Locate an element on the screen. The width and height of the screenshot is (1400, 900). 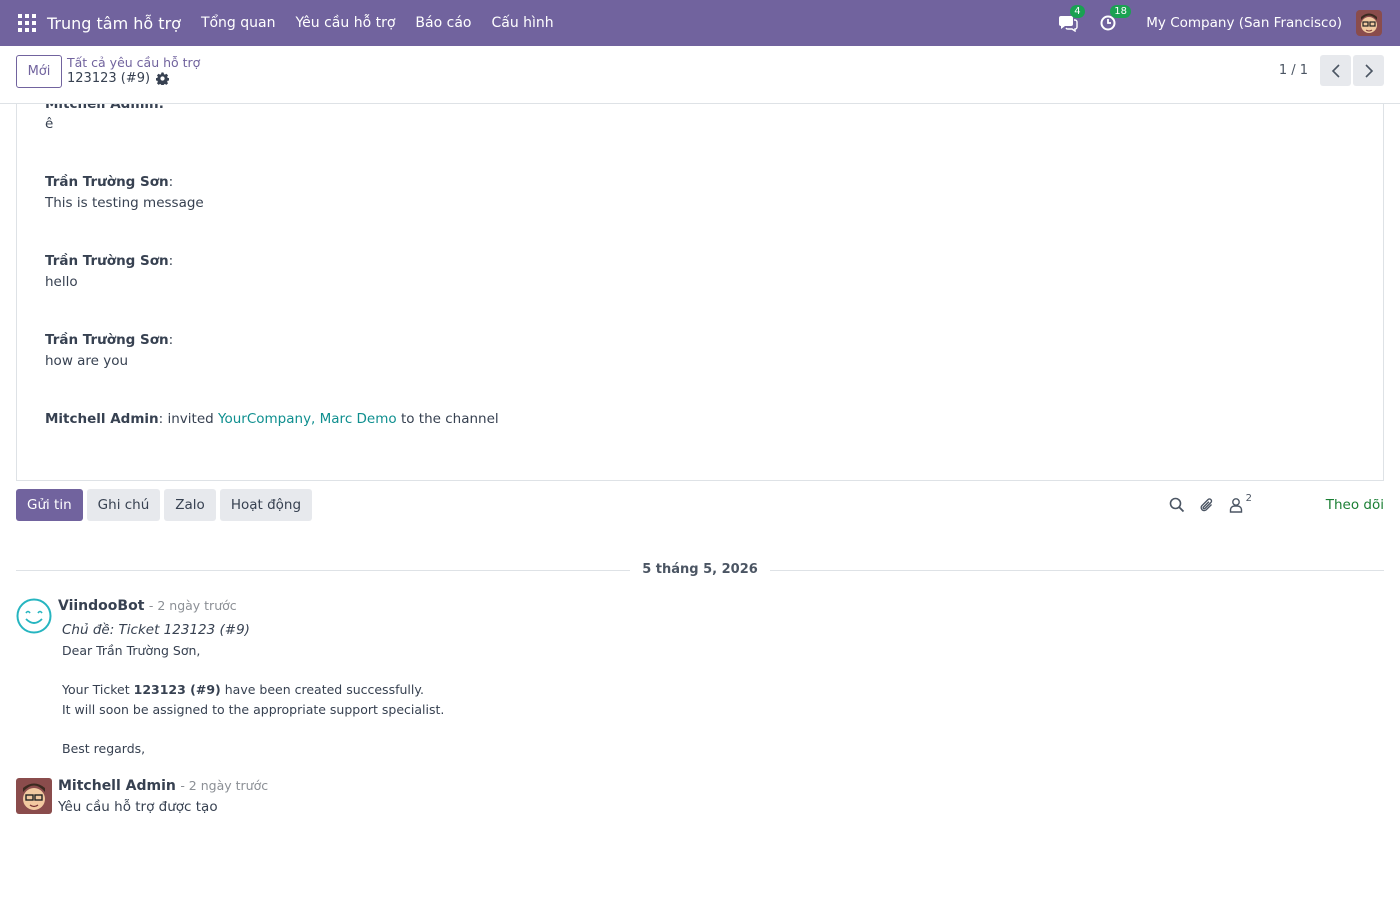
conversation-entry: Trần Trường Sơn: how are you is located at coordinates (109, 351).